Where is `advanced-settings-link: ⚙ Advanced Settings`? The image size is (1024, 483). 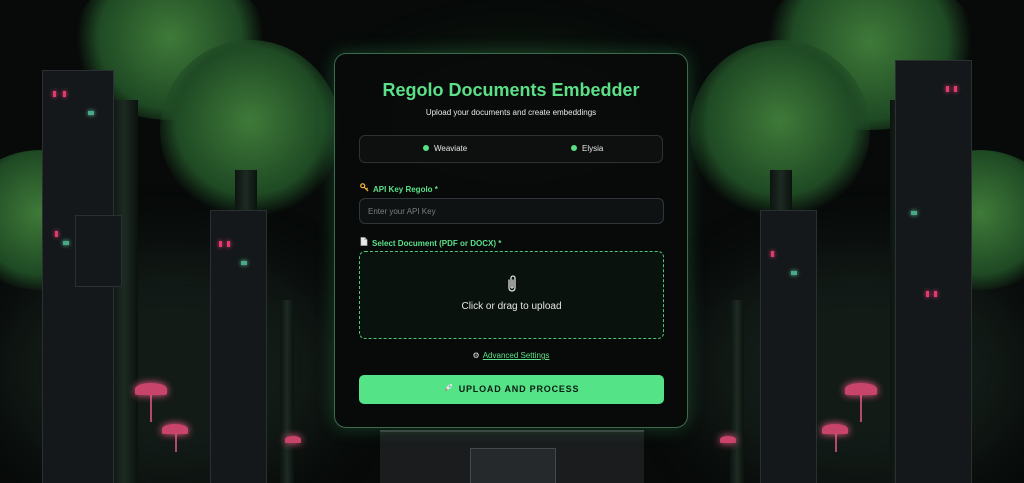
advanced-settings-link: ⚙ Advanced Settings is located at coordinates (511, 355).